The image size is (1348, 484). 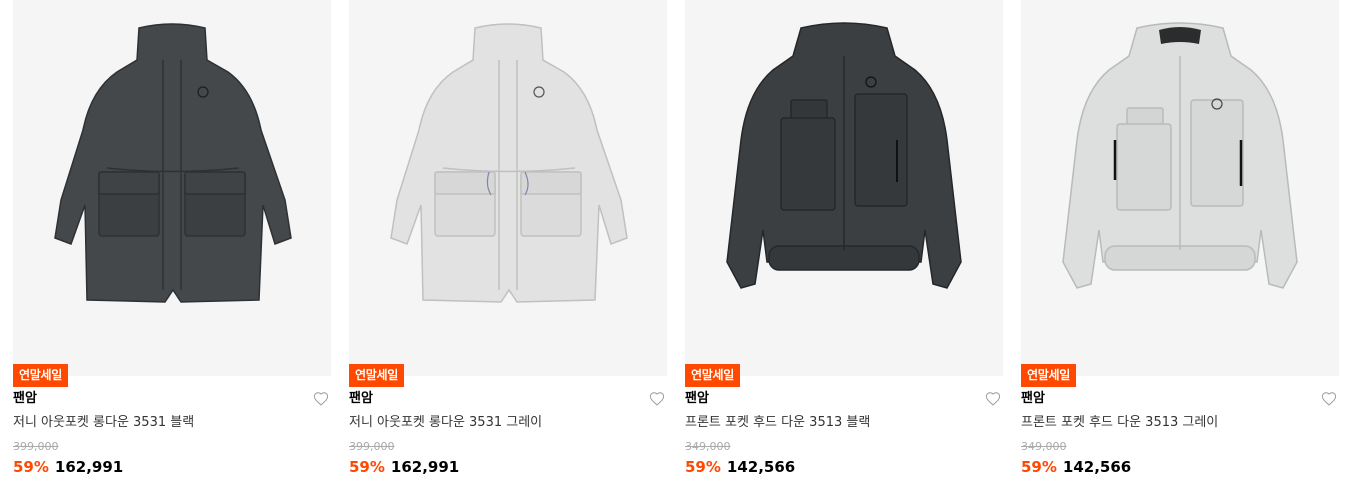 What do you see at coordinates (777, 423) in the screenshot?
I see `product-name: 프론트 포켓 후드 다운 3513 블랙` at bounding box center [777, 423].